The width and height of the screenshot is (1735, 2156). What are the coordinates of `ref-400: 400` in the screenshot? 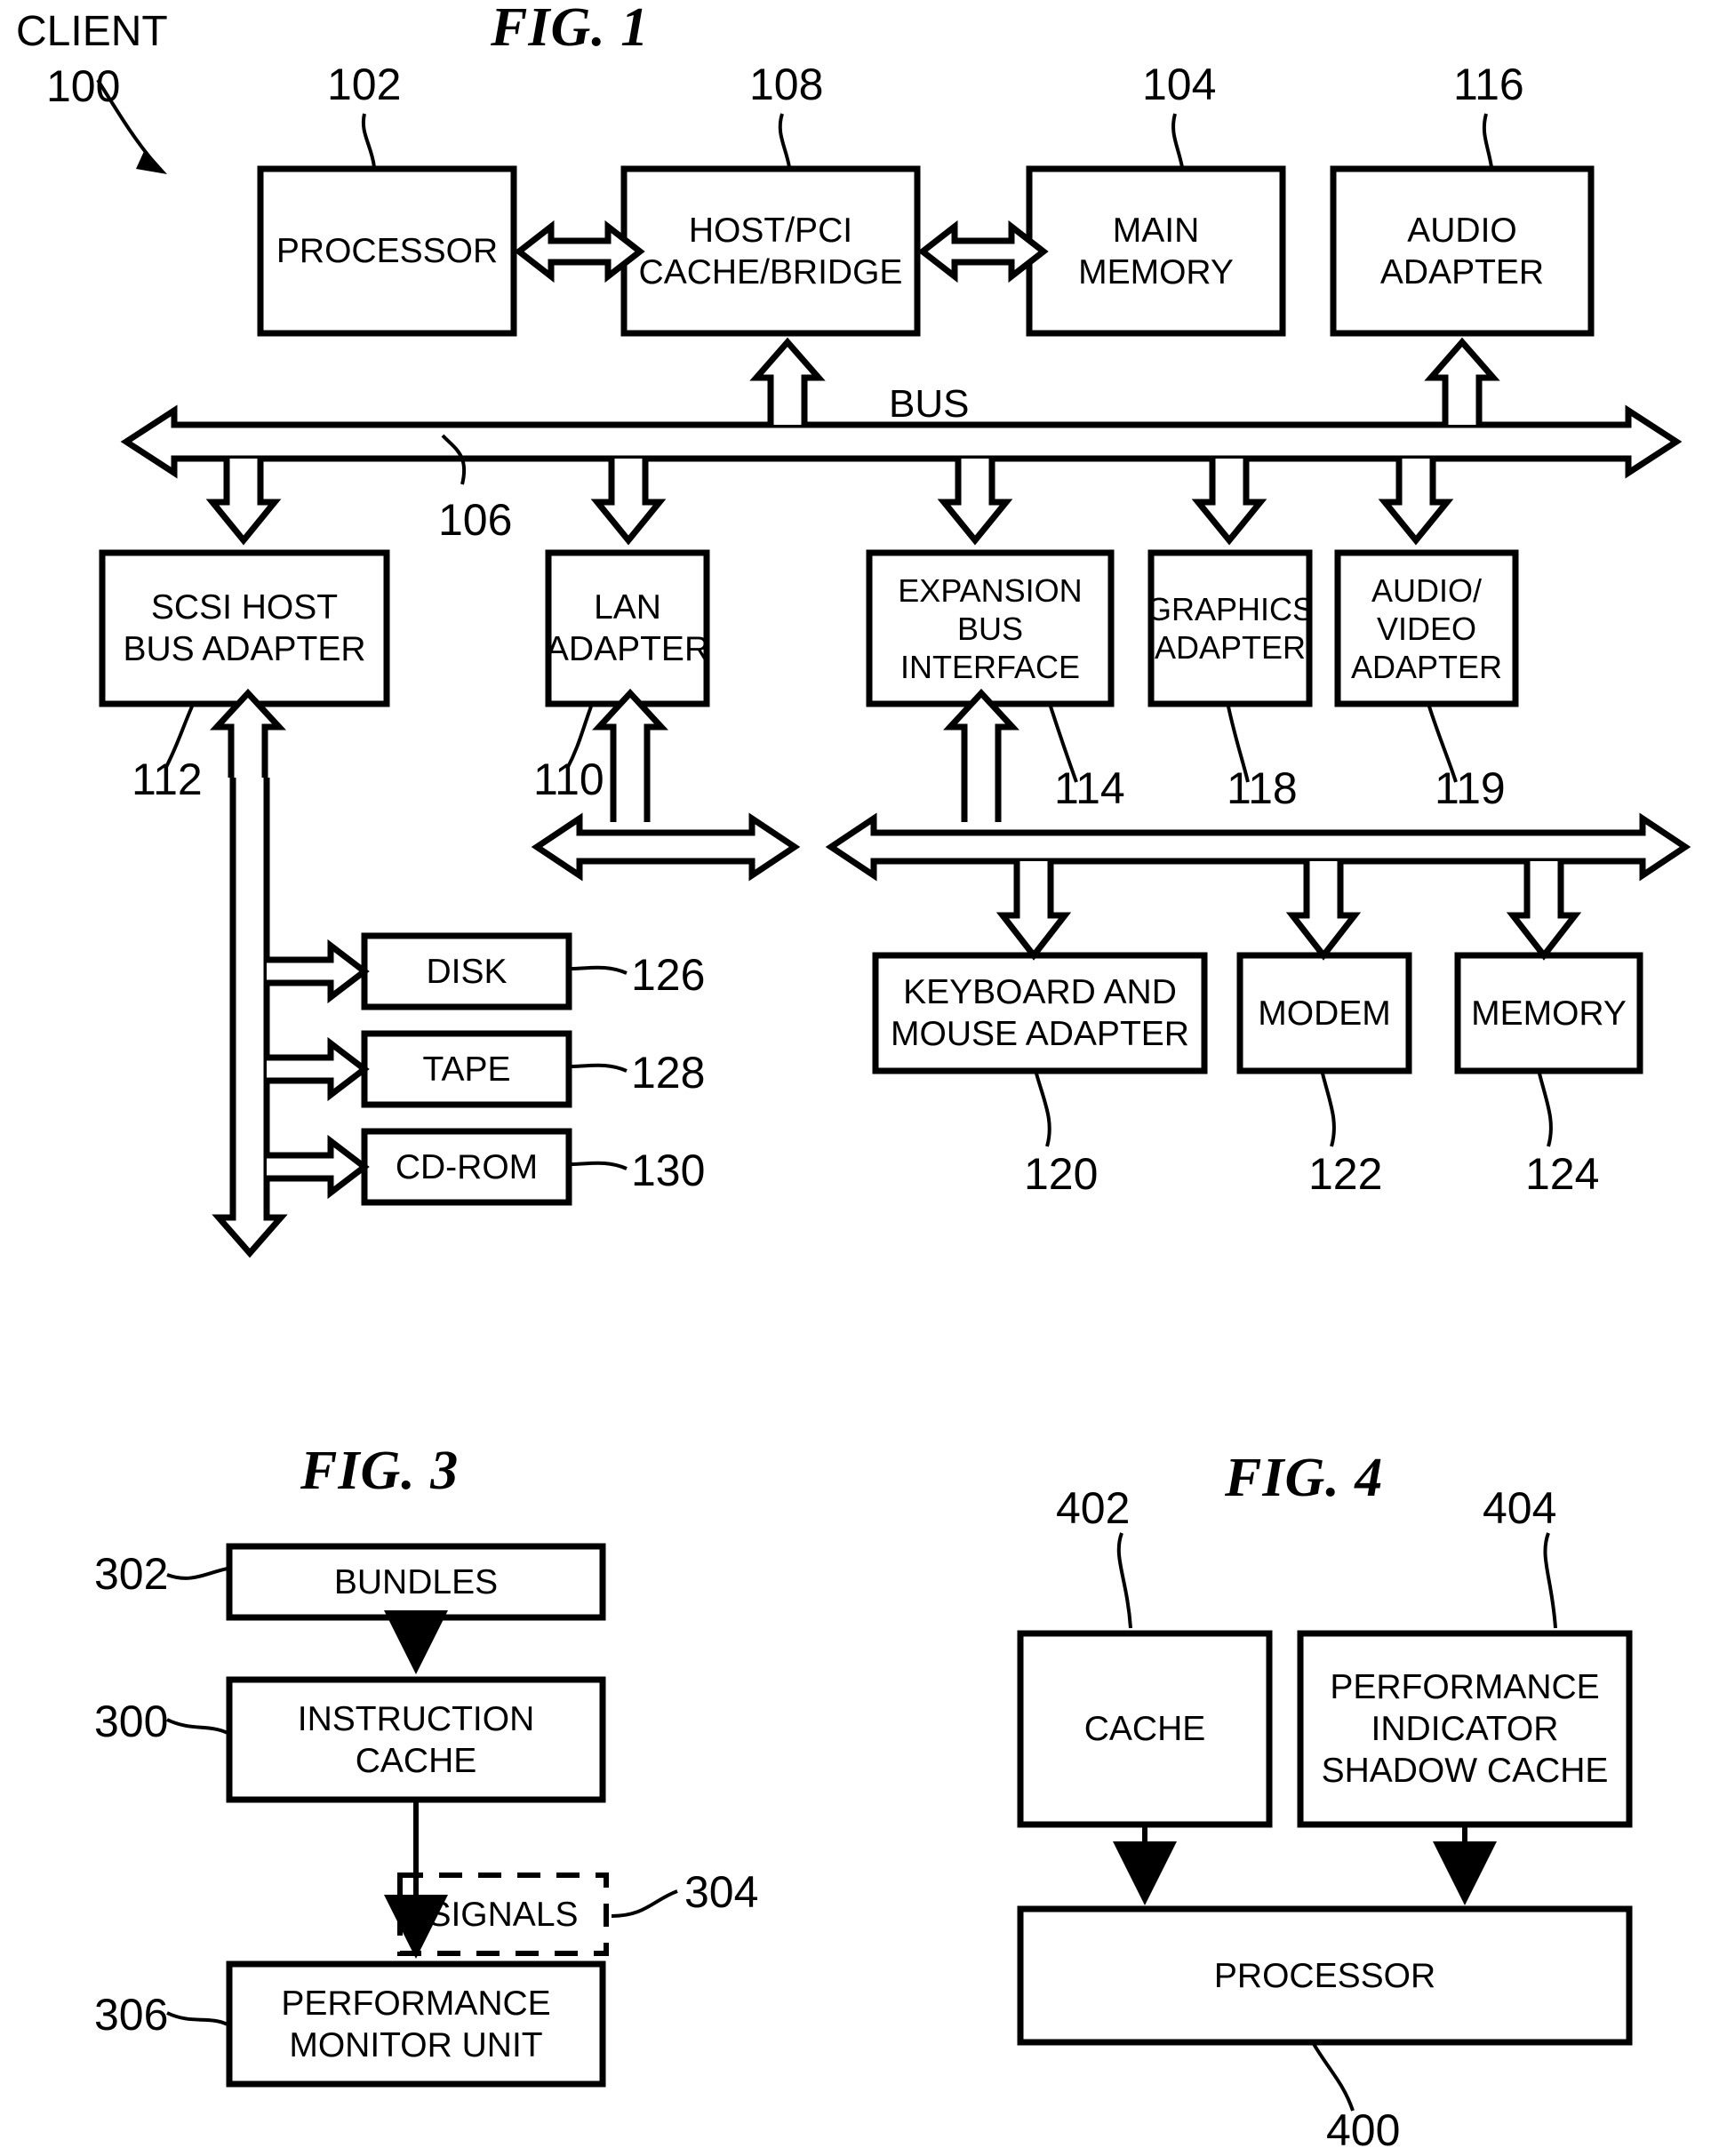 It's located at (1363, 2130).